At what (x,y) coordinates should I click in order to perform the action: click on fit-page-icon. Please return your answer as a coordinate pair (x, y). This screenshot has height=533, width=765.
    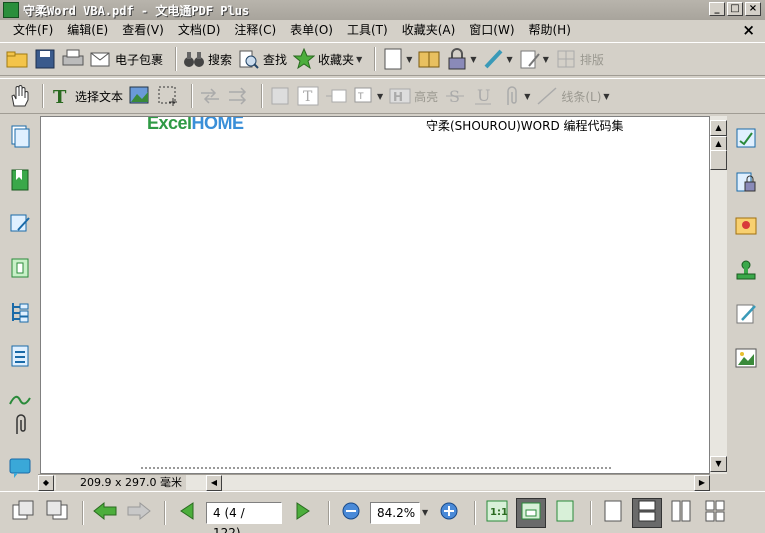
    Looking at the image, I should click on (565, 512).